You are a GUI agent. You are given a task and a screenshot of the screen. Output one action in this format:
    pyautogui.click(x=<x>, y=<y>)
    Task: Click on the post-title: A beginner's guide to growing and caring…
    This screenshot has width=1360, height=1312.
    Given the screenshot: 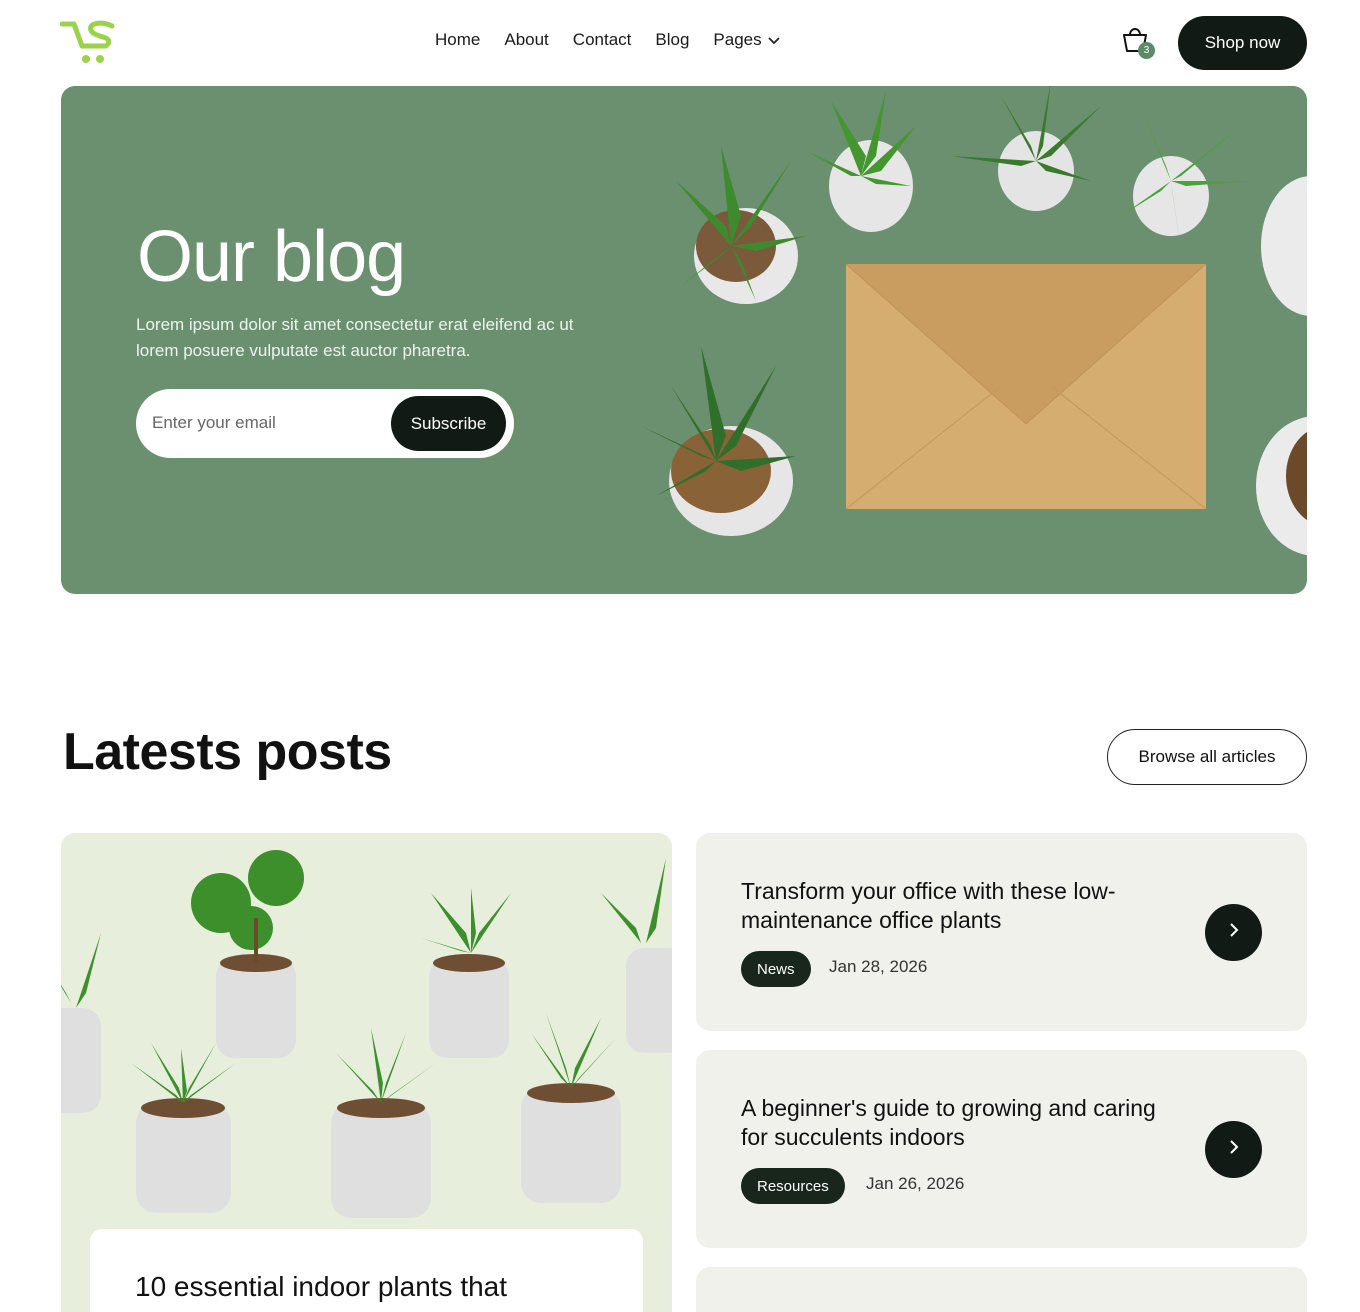 What is the action you would take?
    pyautogui.click(x=951, y=1123)
    